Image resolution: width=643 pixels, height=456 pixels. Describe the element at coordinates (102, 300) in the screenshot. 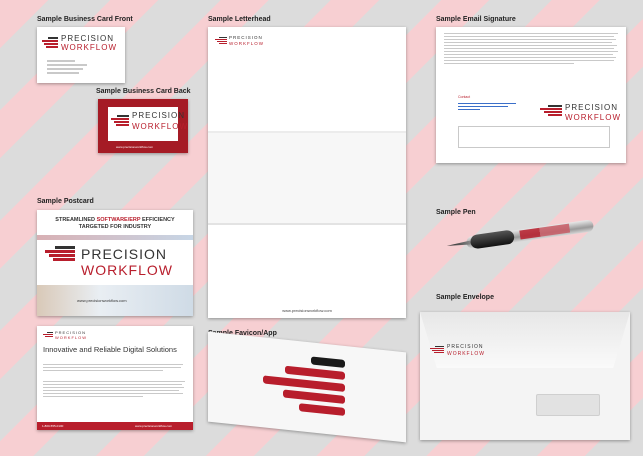

I see `postcard-url: www.precisionworkflow.com` at that location.